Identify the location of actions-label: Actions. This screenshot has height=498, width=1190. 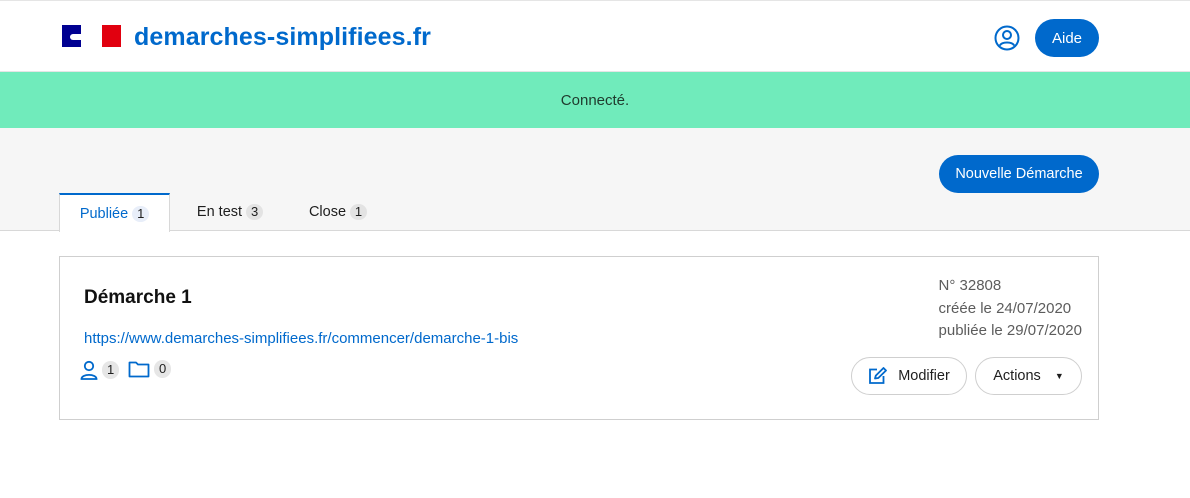
(1017, 376).